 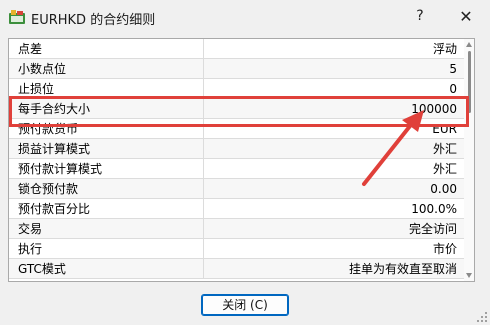 I want to click on spec-label: 小数点位, so click(x=106, y=68).